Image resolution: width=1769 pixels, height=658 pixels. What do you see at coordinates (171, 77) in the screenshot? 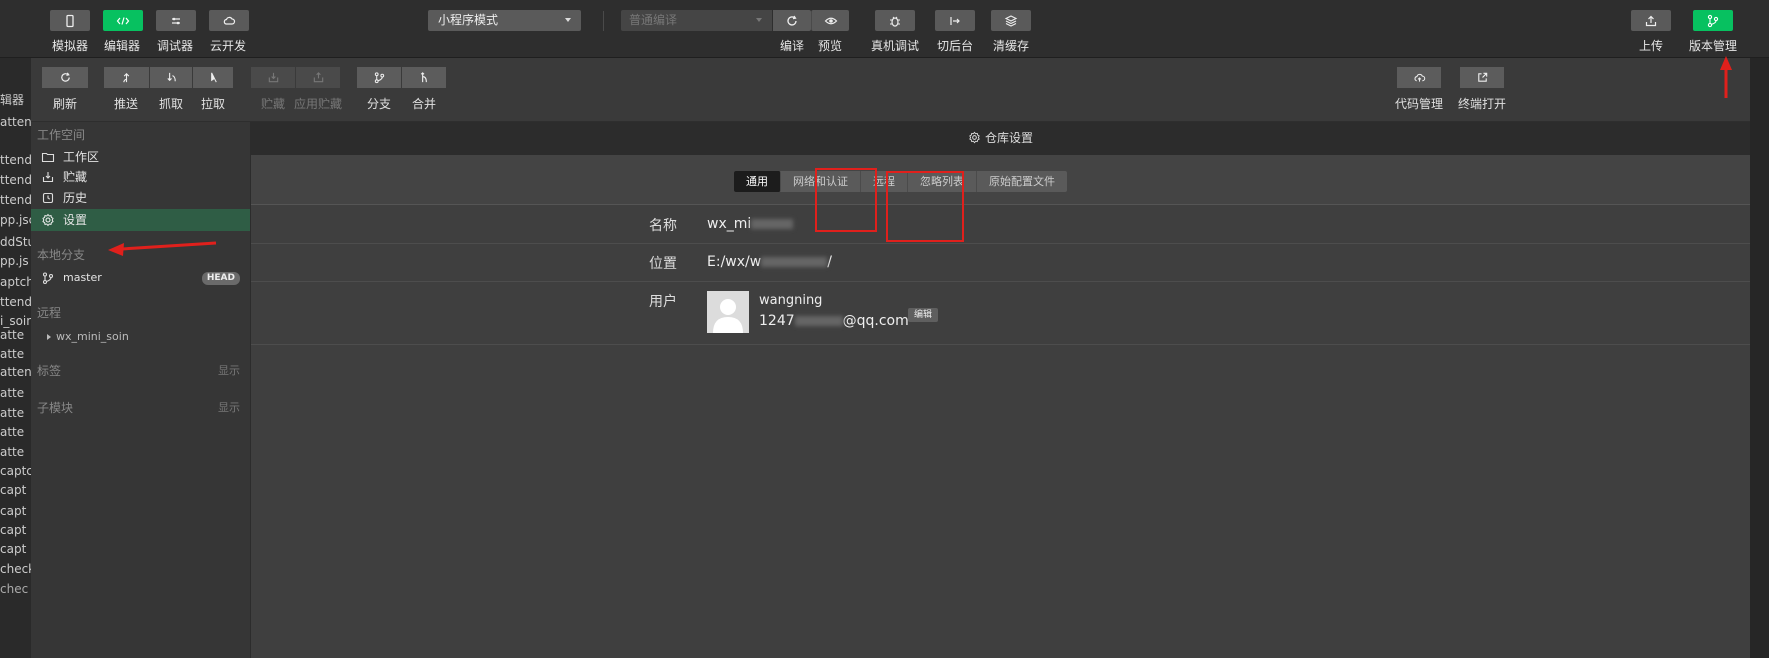
I see `fetch-button` at bounding box center [171, 77].